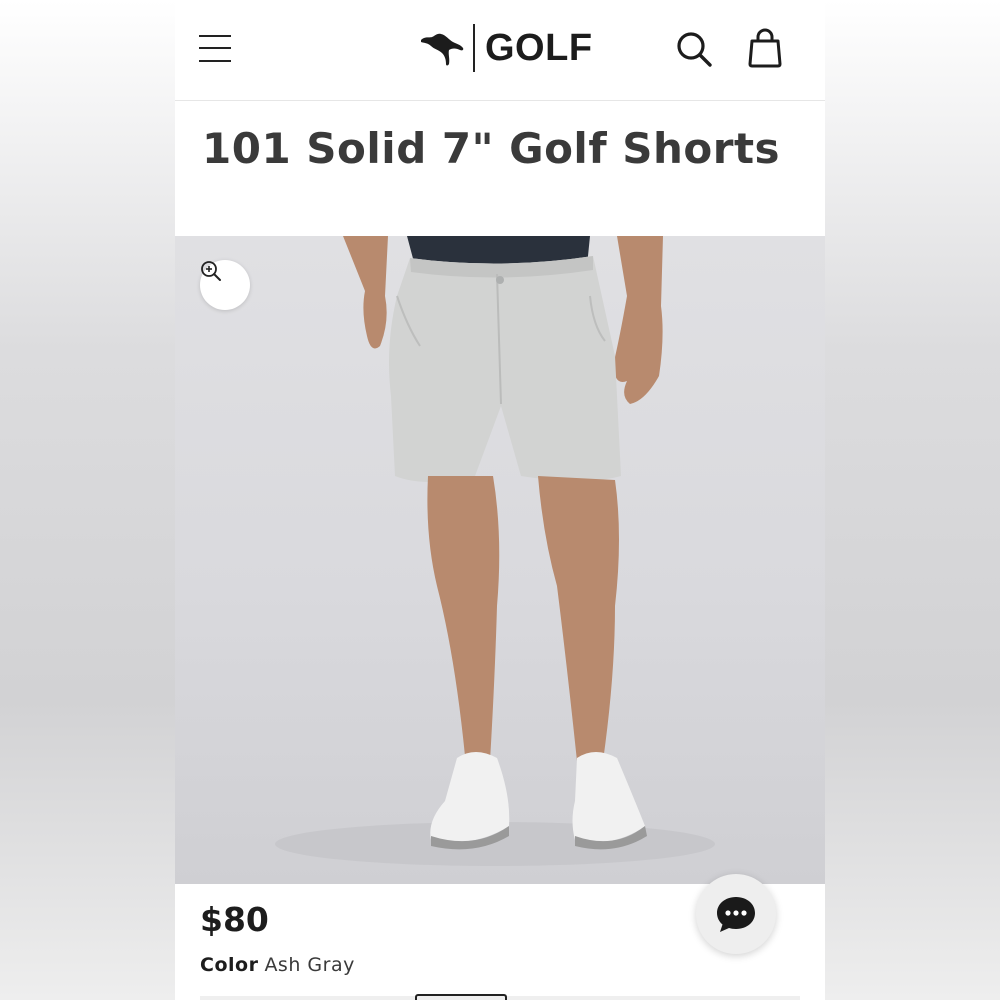 The width and height of the screenshot is (1000, 1000). What do you see at coordinates (215, 49) in the screenshot?
I see `hamburger-menu-icon` at bounding box center [215, 49].